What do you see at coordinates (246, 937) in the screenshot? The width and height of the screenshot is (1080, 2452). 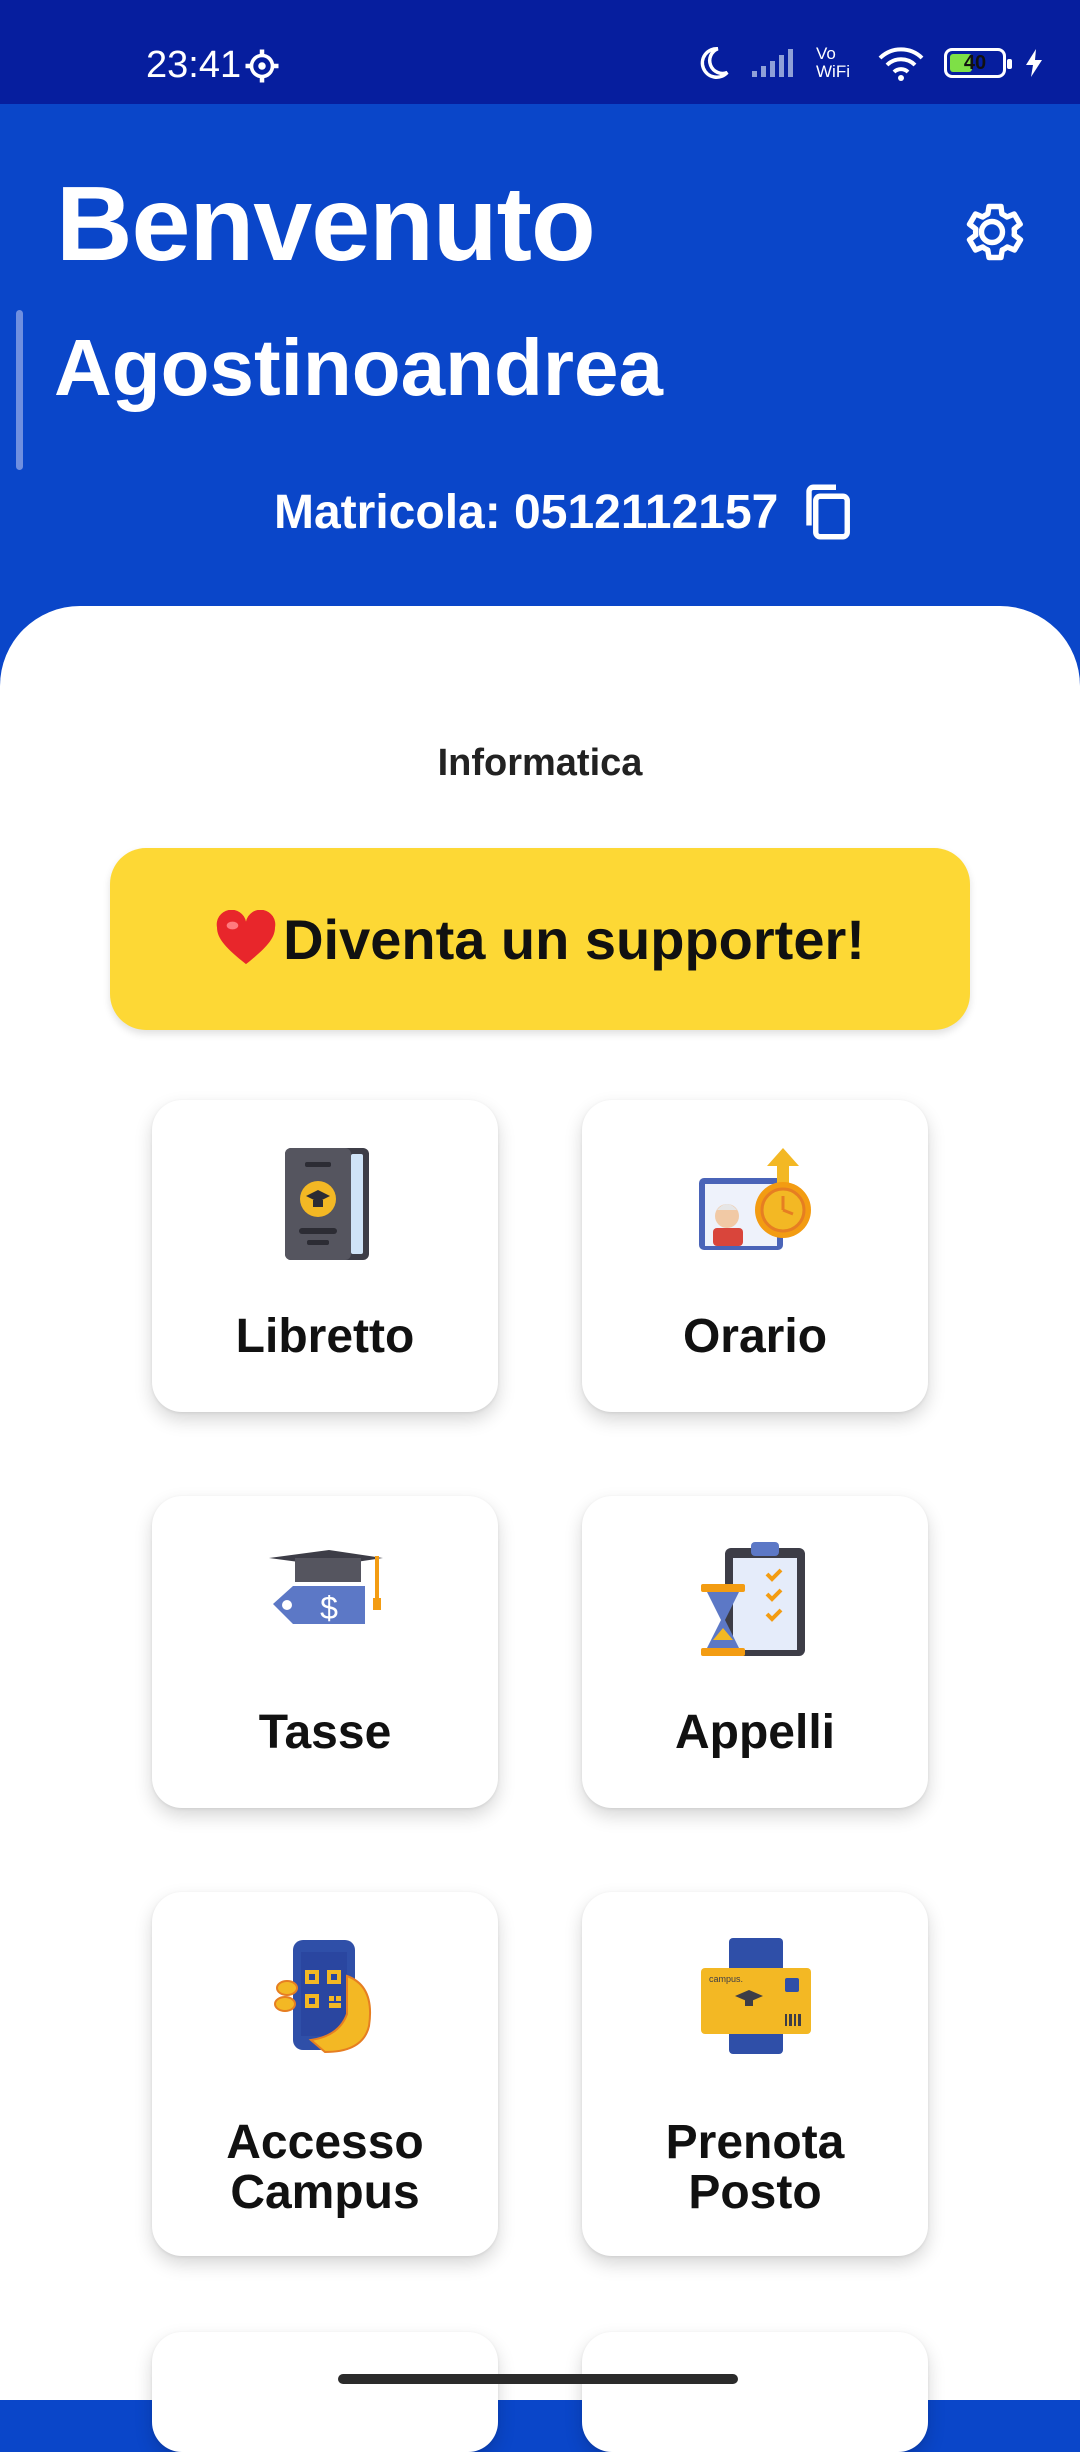 I see `heart-icon` at bounding box center [246, 937].